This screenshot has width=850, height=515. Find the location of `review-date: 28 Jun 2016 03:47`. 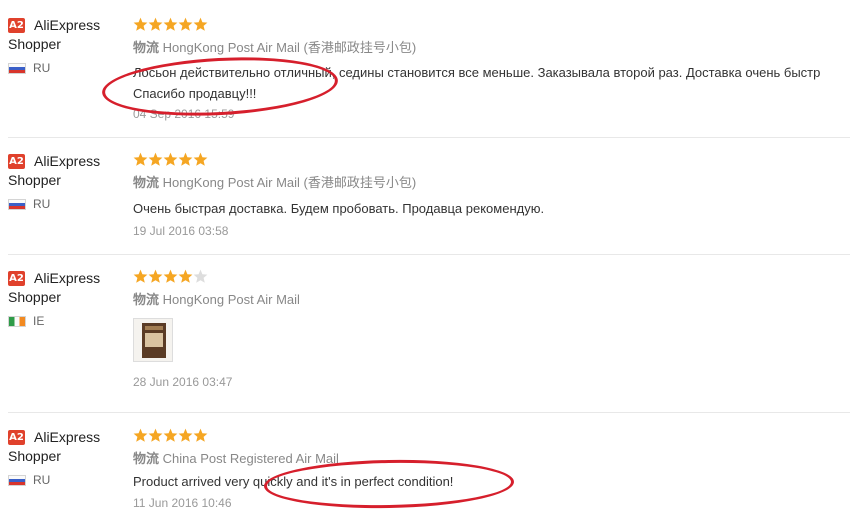

review-date: 28 Jun 2016 03:47 is located at coordinates (183, 382).